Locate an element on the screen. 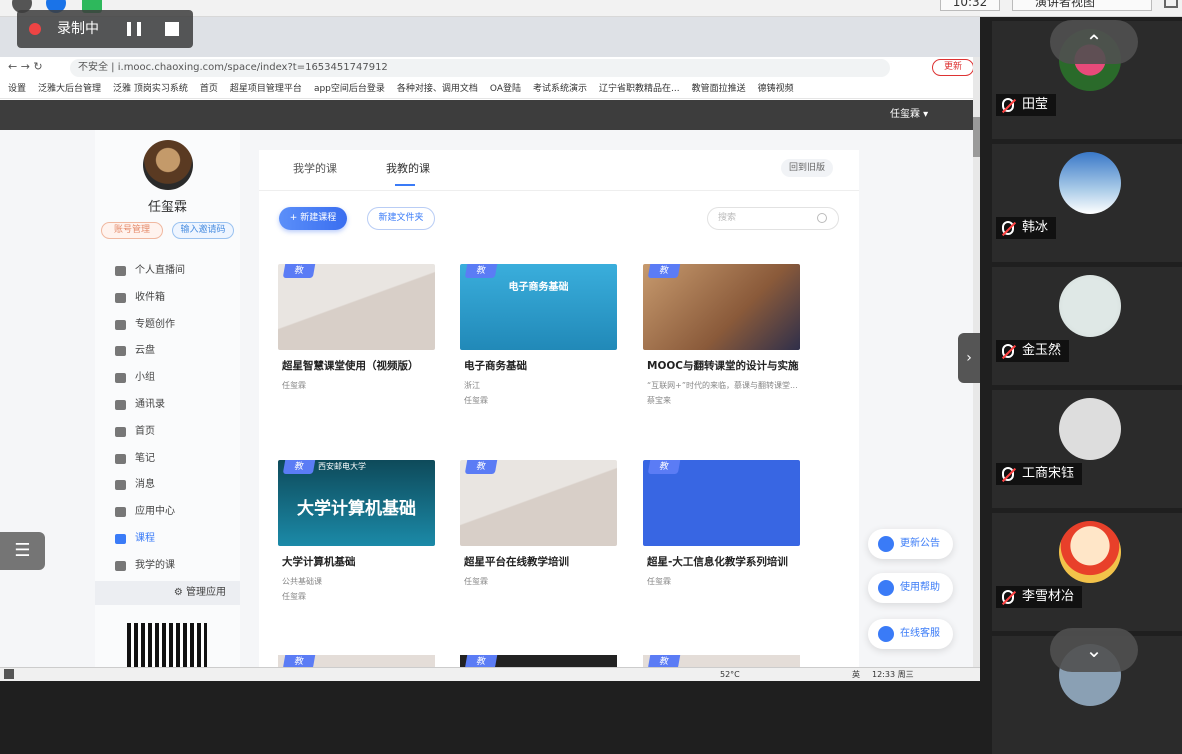 This screenshot has width=1182, height=754. sidebar-item: 笔记 is located at coordinates (175, 459).